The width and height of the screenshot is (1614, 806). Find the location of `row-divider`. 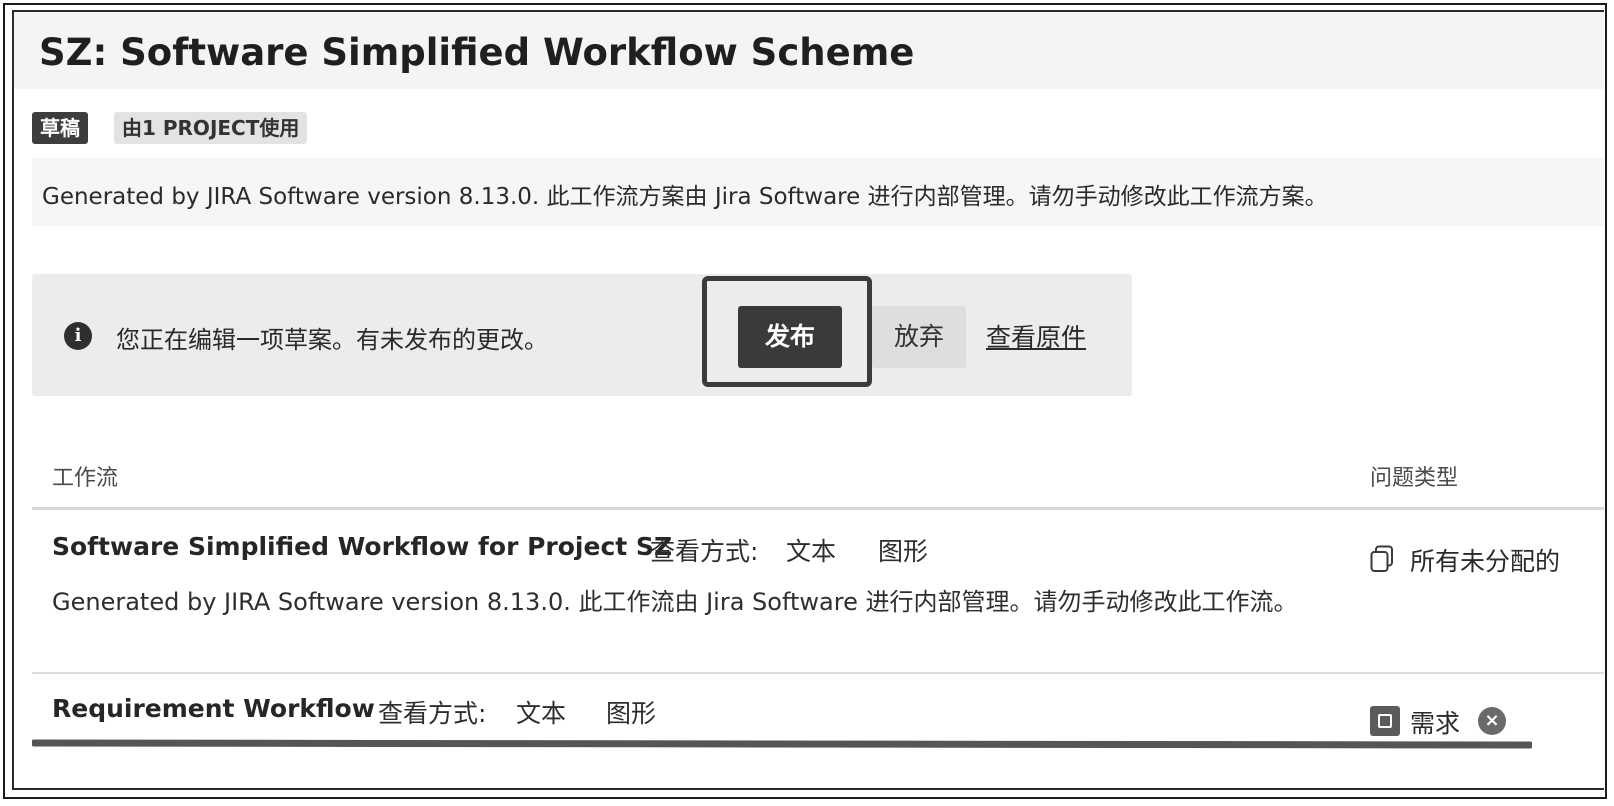

row-divider is located at coordinates (818, 673).